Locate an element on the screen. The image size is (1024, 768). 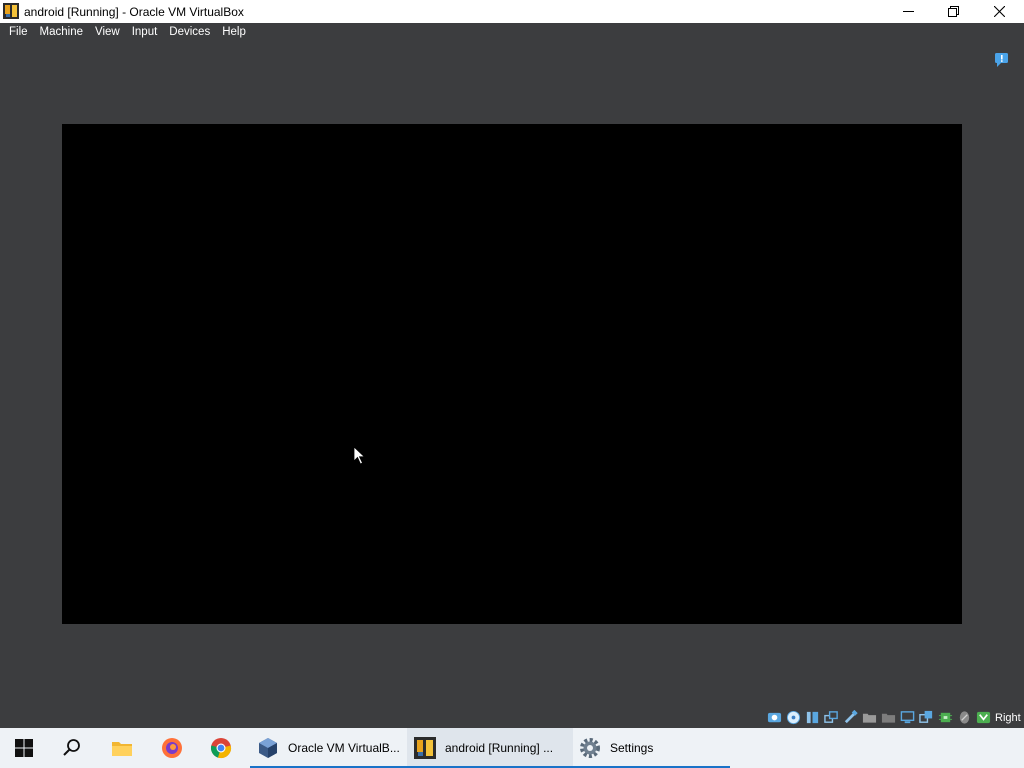
virtualbox-icon is located at coordinates (268, 748).